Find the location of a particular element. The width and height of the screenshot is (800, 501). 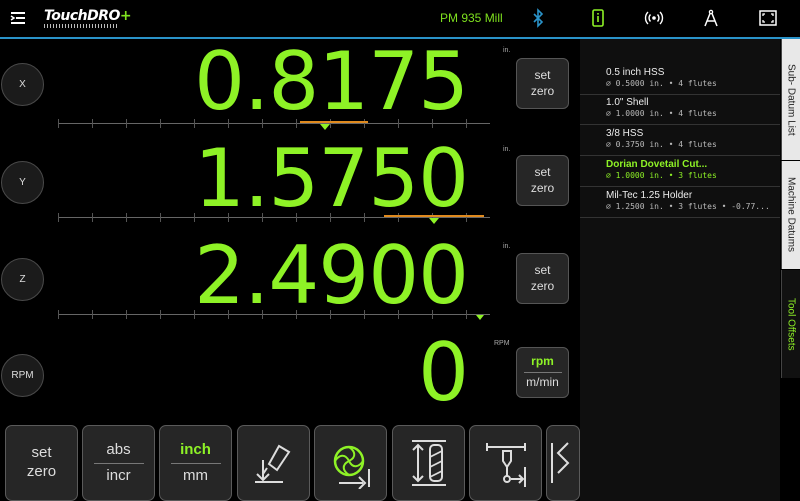

abs-incr-toggle: abs incr is located at coordinates (118, 463).